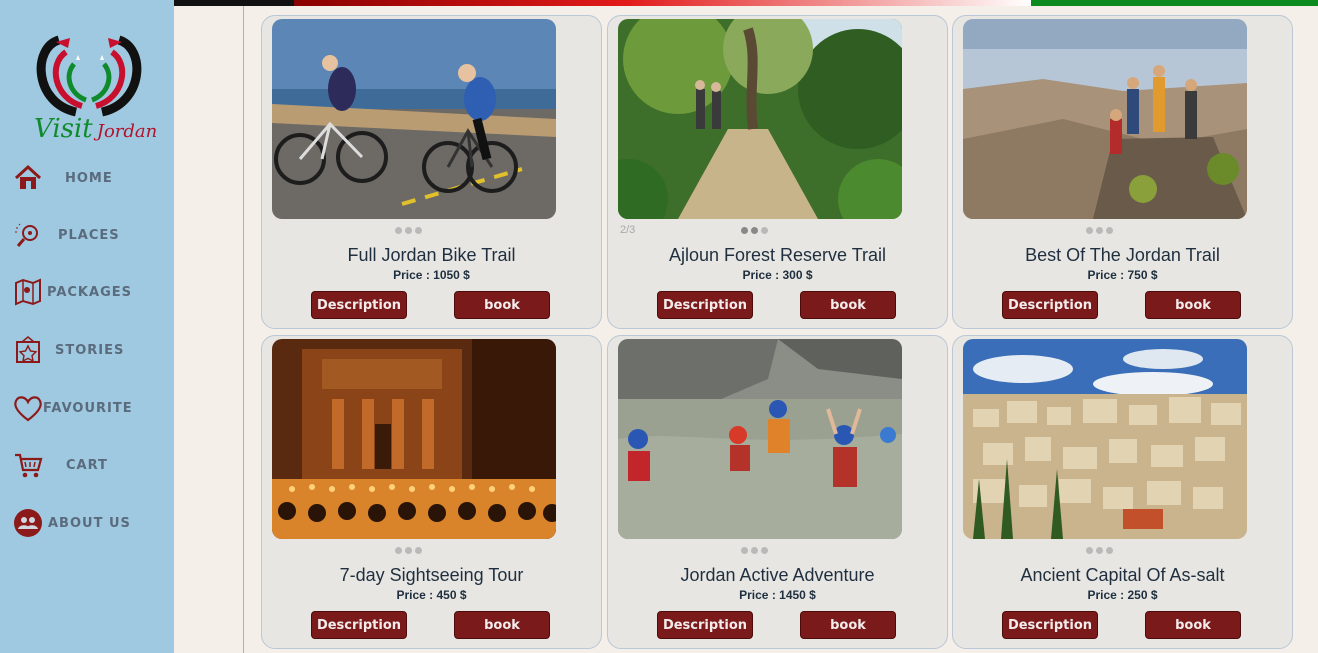 The height and width of the screenshot is (653, 1318). Describe the element at coordinates (89, 76) in the screenshot. I see `logo-emblem-icon` at that location.